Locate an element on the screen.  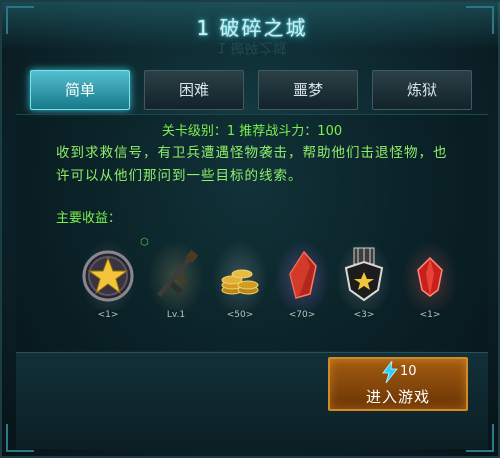
reward-red-crystal: <70> is located at coordinates (302, 280).